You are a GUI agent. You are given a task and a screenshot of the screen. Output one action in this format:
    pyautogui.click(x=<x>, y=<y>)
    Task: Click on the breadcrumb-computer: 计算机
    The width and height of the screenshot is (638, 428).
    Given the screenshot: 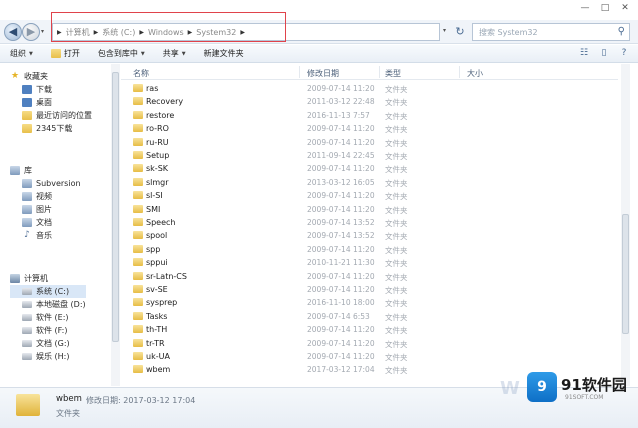 What is the action you would take?
    pyautogui.click(x=78, y=32)
    